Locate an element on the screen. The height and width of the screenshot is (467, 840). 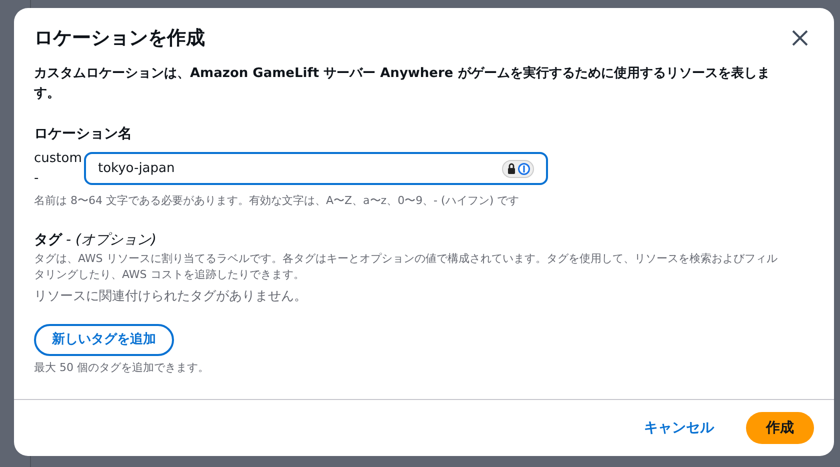
create-button: 作成 is located at coordinates (780, 428).